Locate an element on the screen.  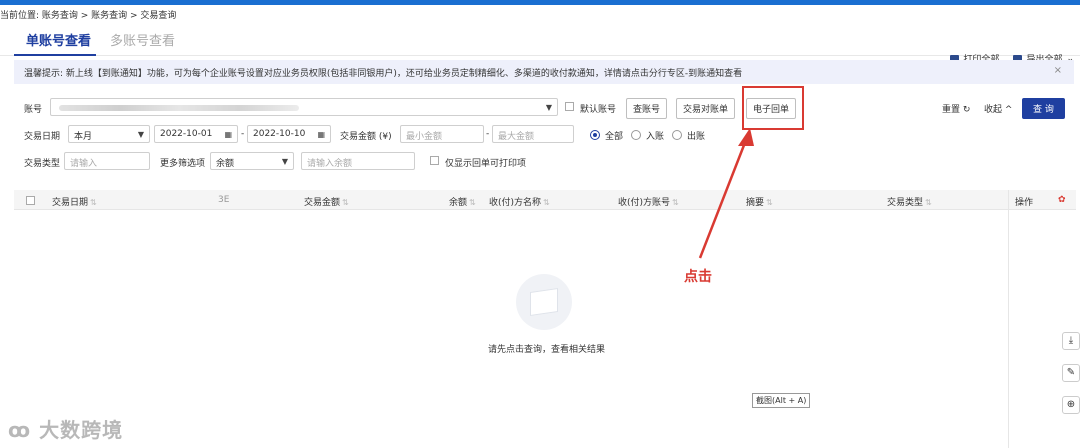
download-icon: ⤓ is located at coordinates (1071, 341).